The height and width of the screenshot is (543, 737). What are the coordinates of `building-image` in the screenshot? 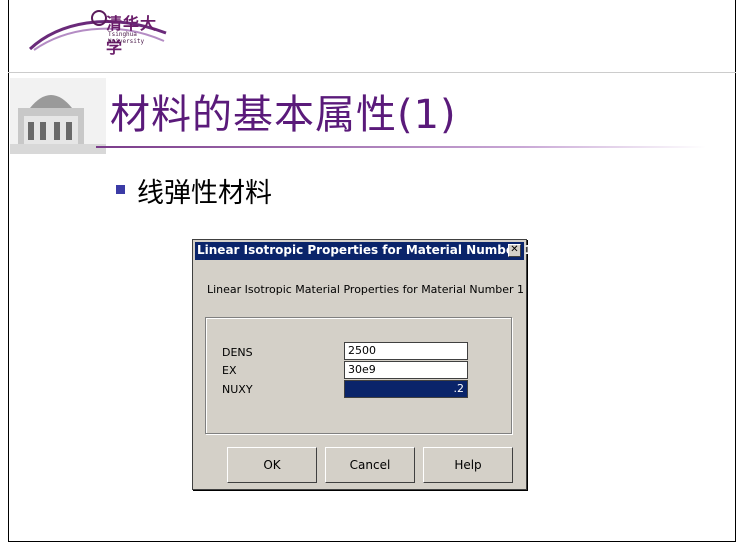 It's located at (58, 116).